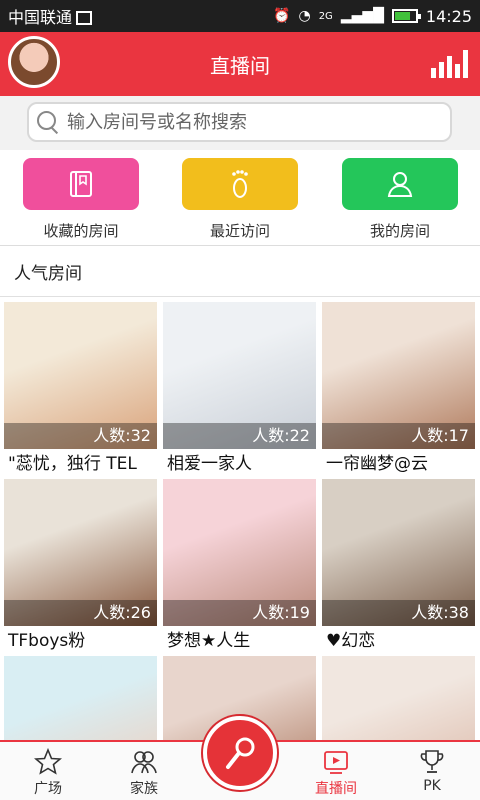 The height and width of the screenshot is (800, 480). Describe the element at coordinates (240, 272) in the screenshot. I see `section-title: 人气房间` at that location.